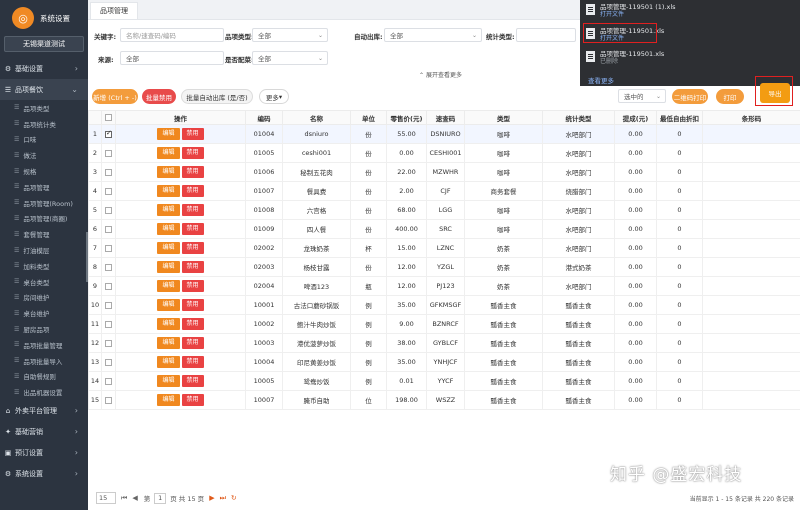 The height and width of the screenshot is (510, 800). What do you see at coordinates (44, 140) in the screenshot?
I see `sidebar-subitem: ☰ 口味` at bounding box center [44, 140].